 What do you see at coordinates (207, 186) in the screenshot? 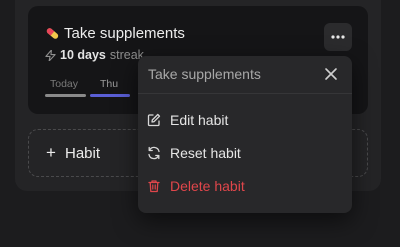
I see `delete-habit-label: Delete habit` at bounding box center [207, 186].